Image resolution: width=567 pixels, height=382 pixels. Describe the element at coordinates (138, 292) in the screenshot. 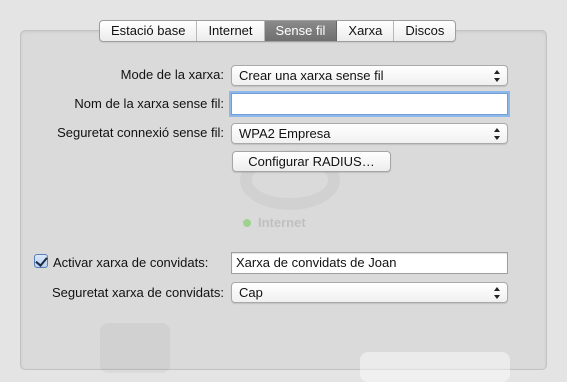

I see `guest-security-label: Seguretat xarxa de convidats:` at that location.